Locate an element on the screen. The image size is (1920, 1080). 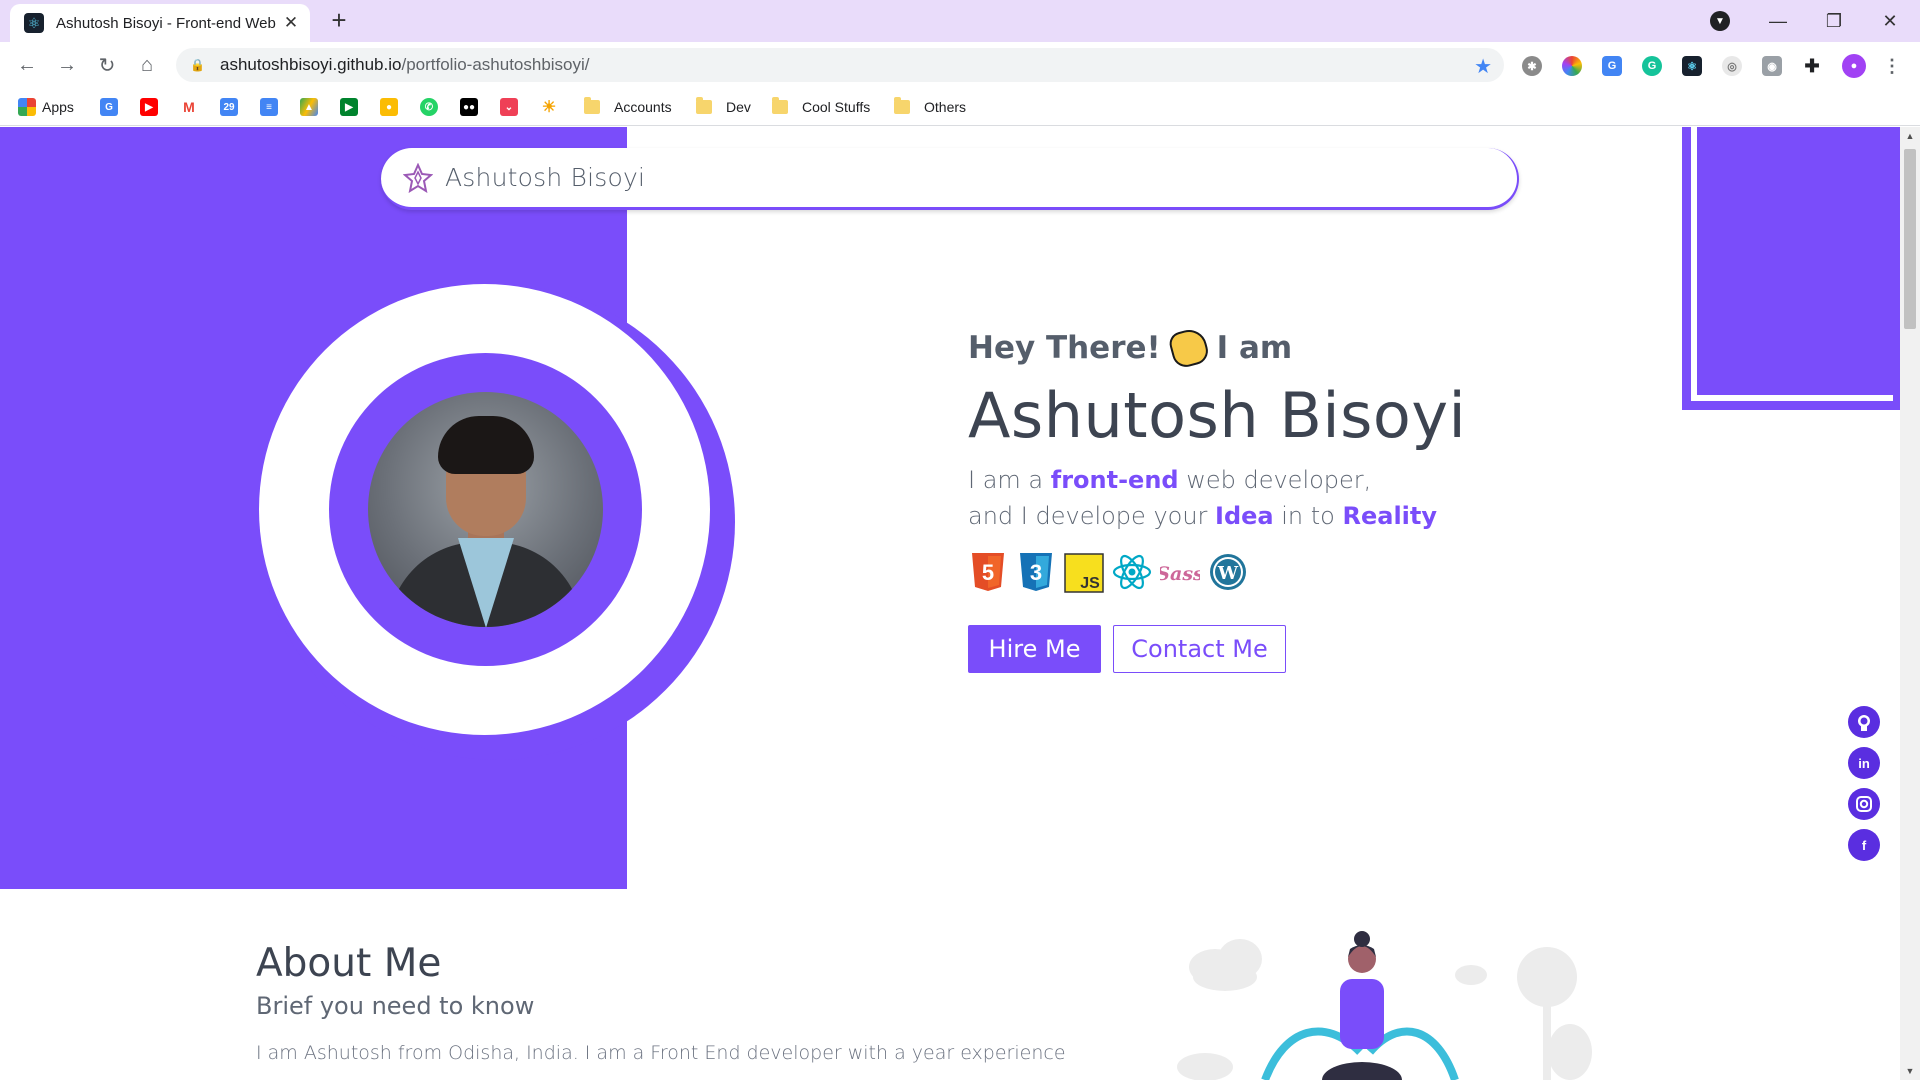
bookmark-folder-others: Others is located at coordinates (930, 107).